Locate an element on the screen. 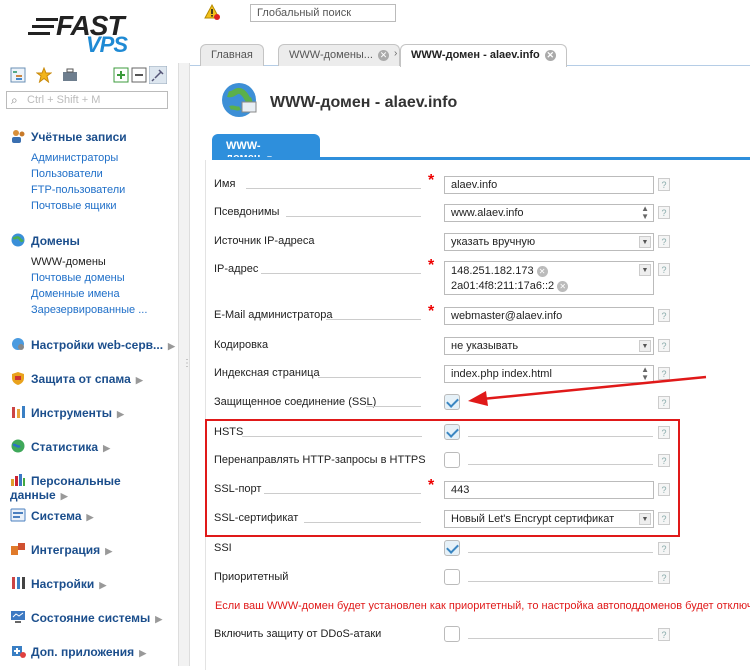 The image size is (750, 670). priority-checkbox is located at coordinates (452, 577).